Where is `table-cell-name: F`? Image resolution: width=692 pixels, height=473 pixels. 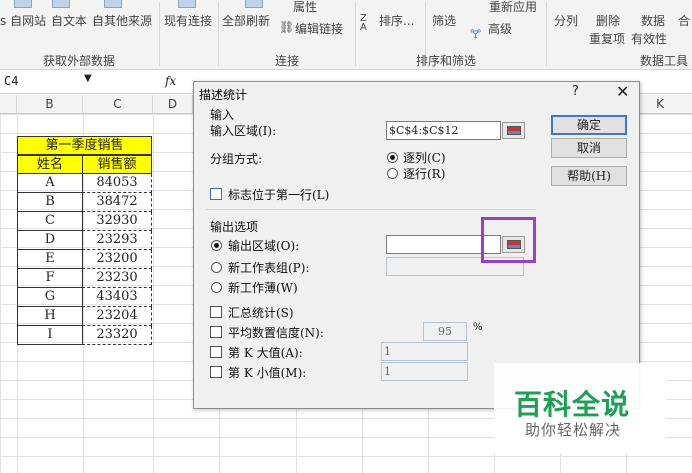
table-cell-name: F is located at coordinates (50, 278).